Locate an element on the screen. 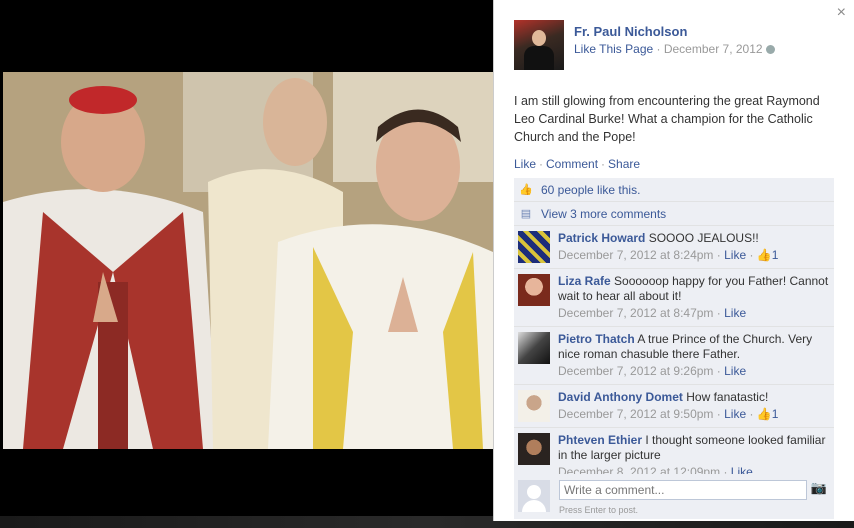 Image resolution: width=854 pixels, height=528 pixels. view-more-row: ▤ View 3 more comments is located at coordinates (674, 214).